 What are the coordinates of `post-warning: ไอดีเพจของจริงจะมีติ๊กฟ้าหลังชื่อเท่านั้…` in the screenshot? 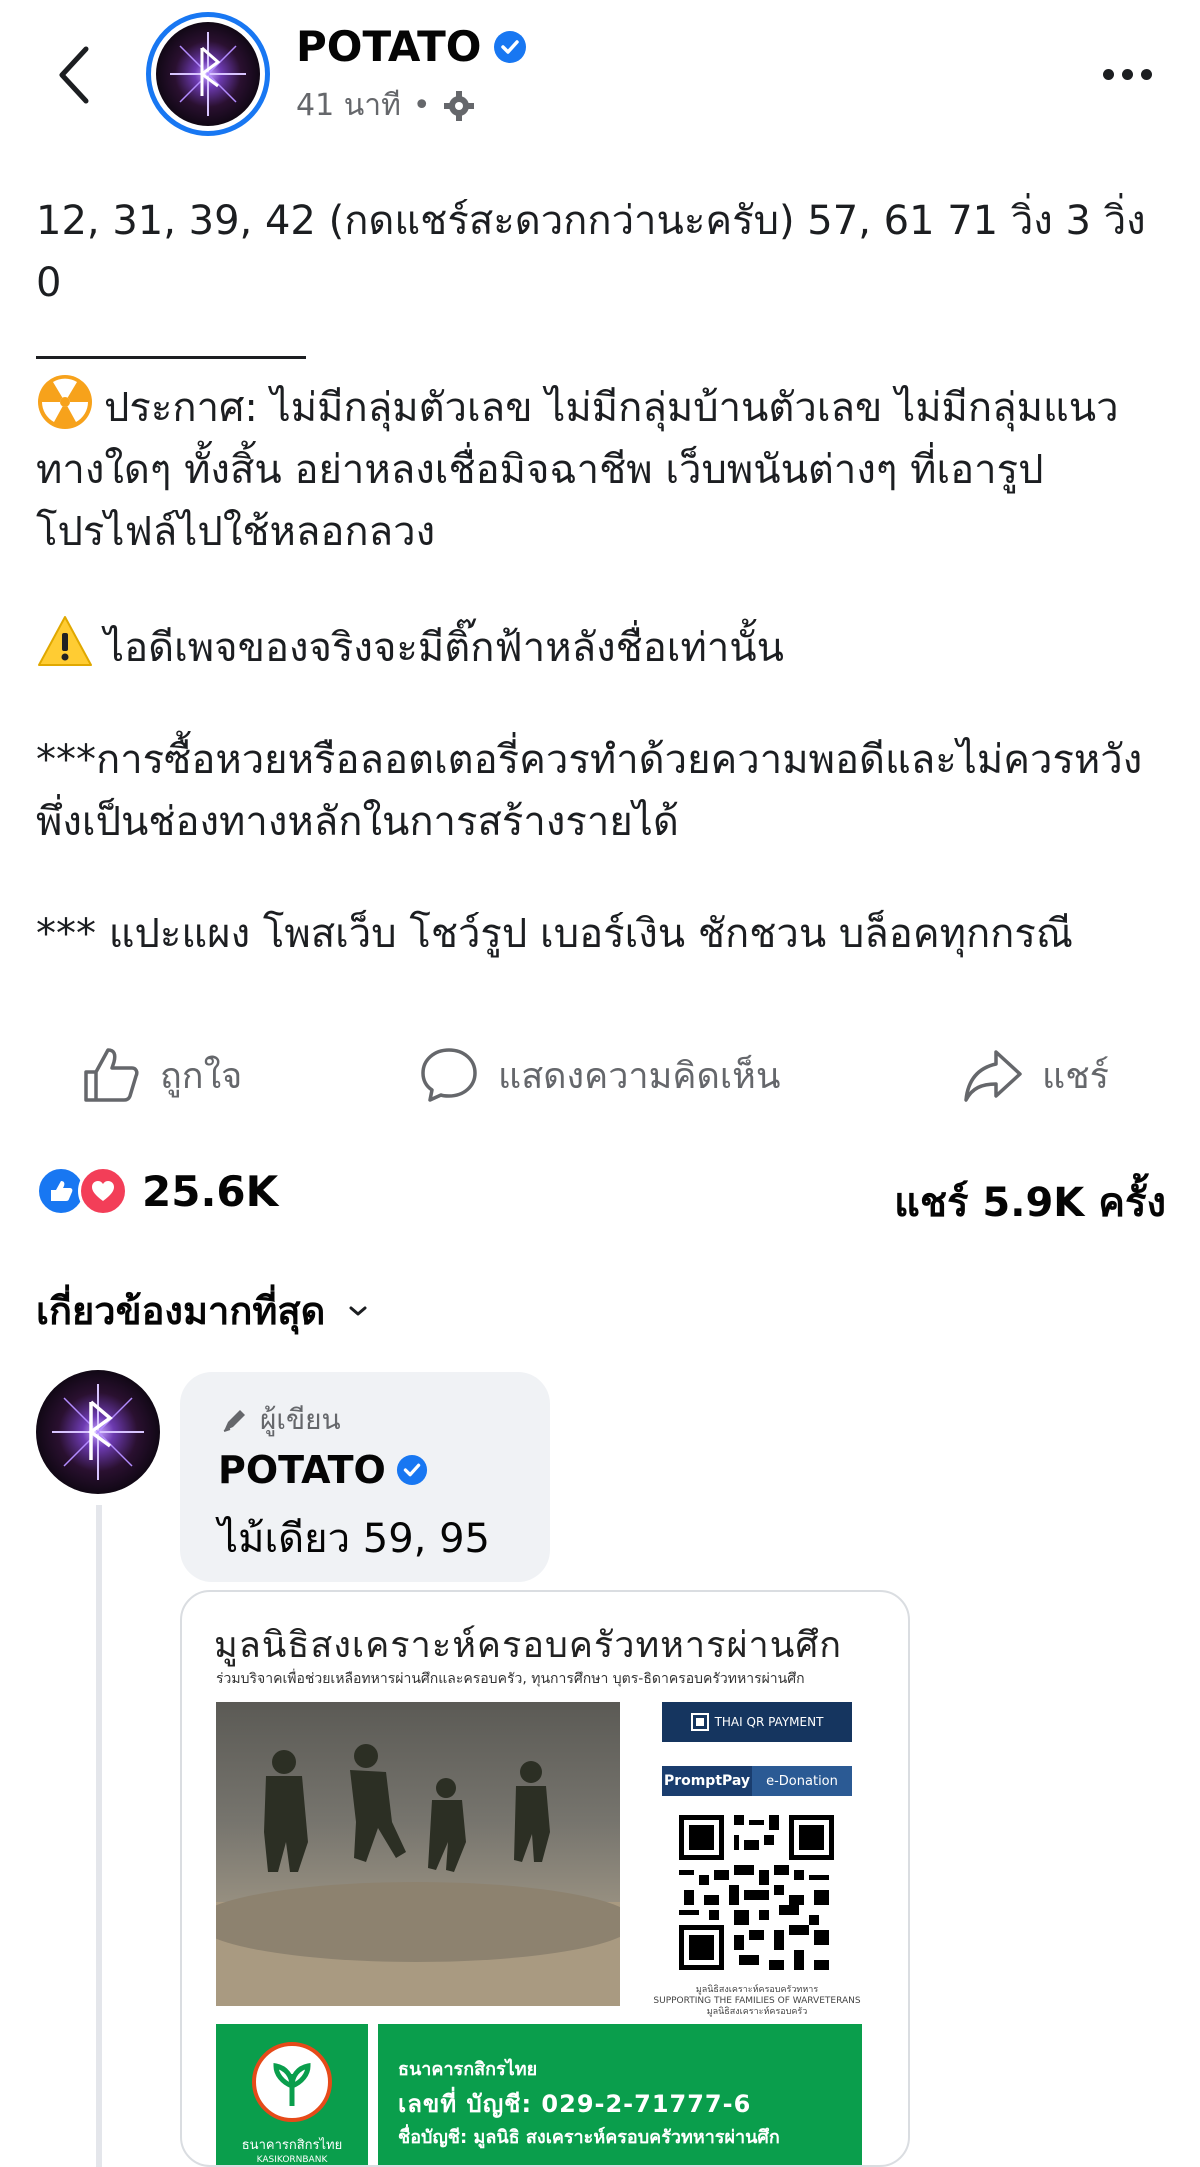 It's located at (606, 646).